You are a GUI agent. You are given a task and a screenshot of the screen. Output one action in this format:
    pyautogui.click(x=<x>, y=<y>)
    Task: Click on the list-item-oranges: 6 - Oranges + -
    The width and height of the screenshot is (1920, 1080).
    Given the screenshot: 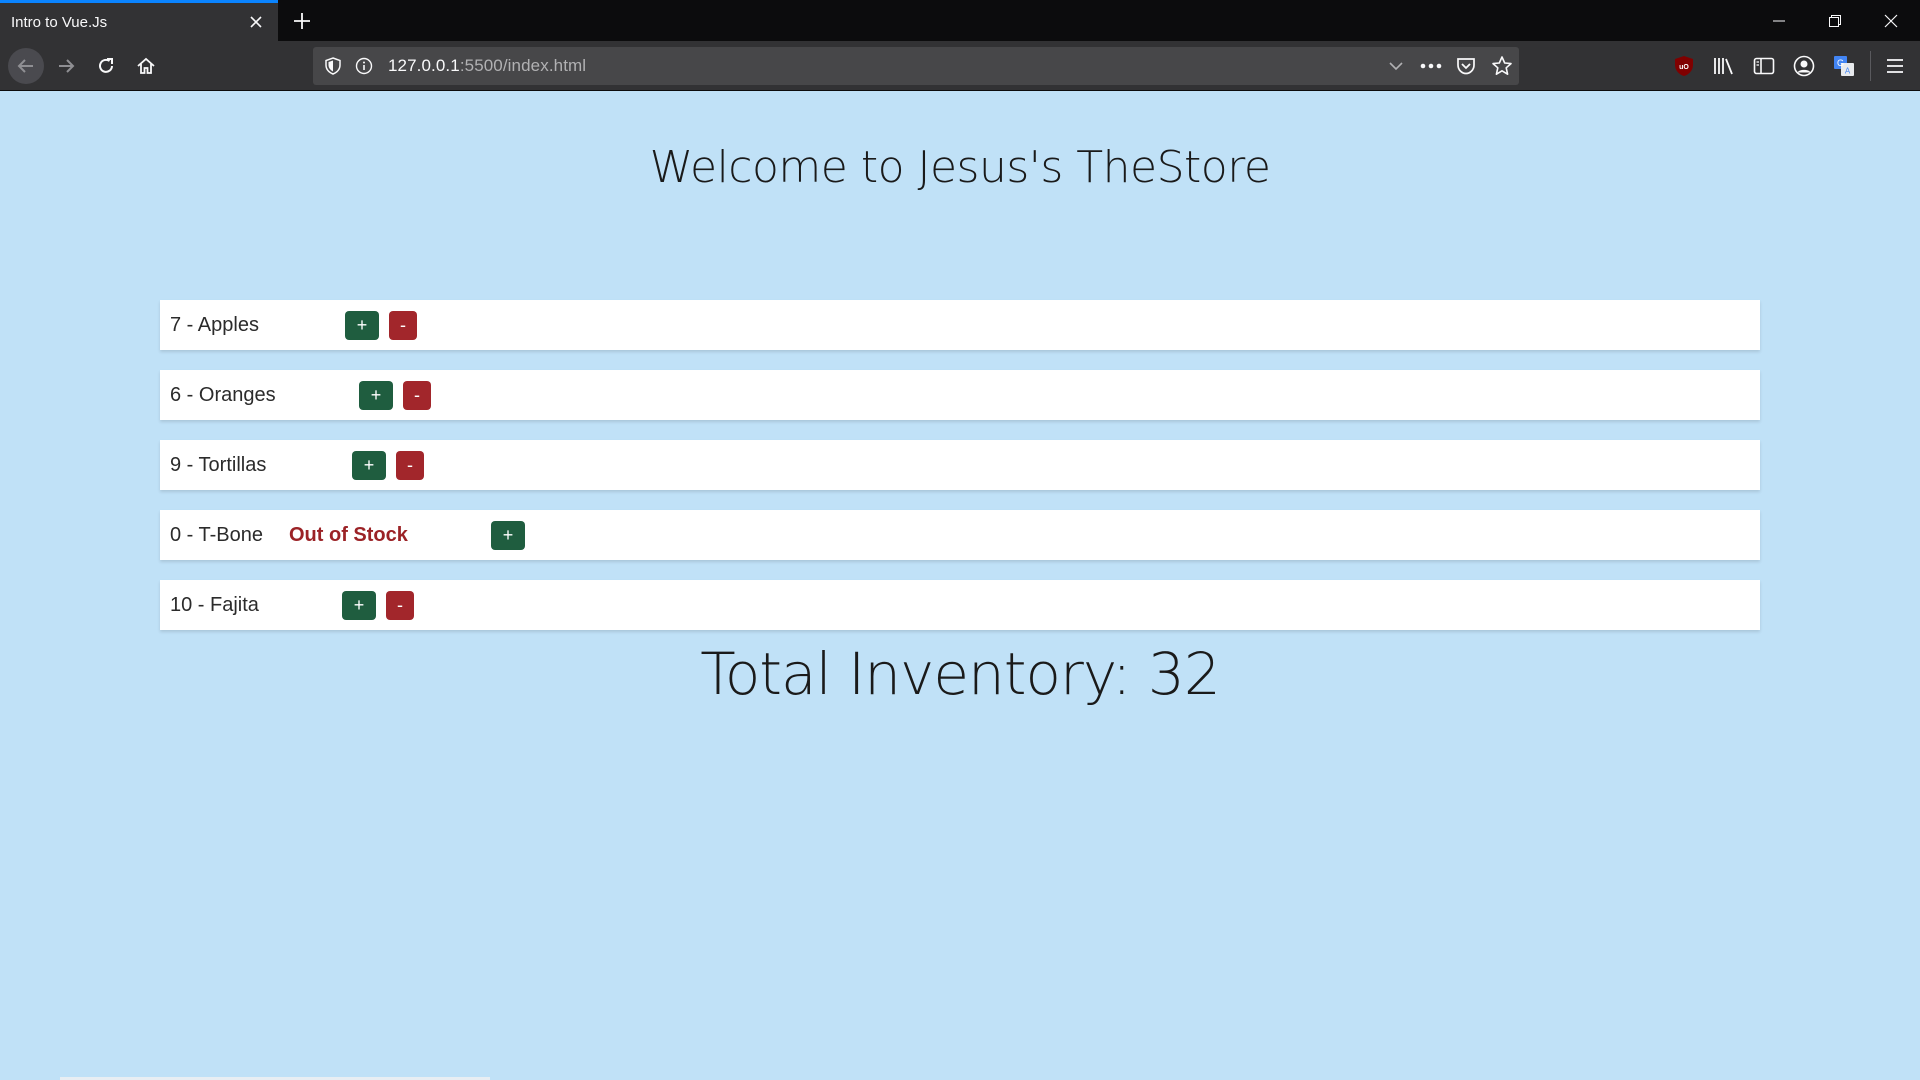 What is the action you would take?
    pyautogui.click(x=960, y=395)
    